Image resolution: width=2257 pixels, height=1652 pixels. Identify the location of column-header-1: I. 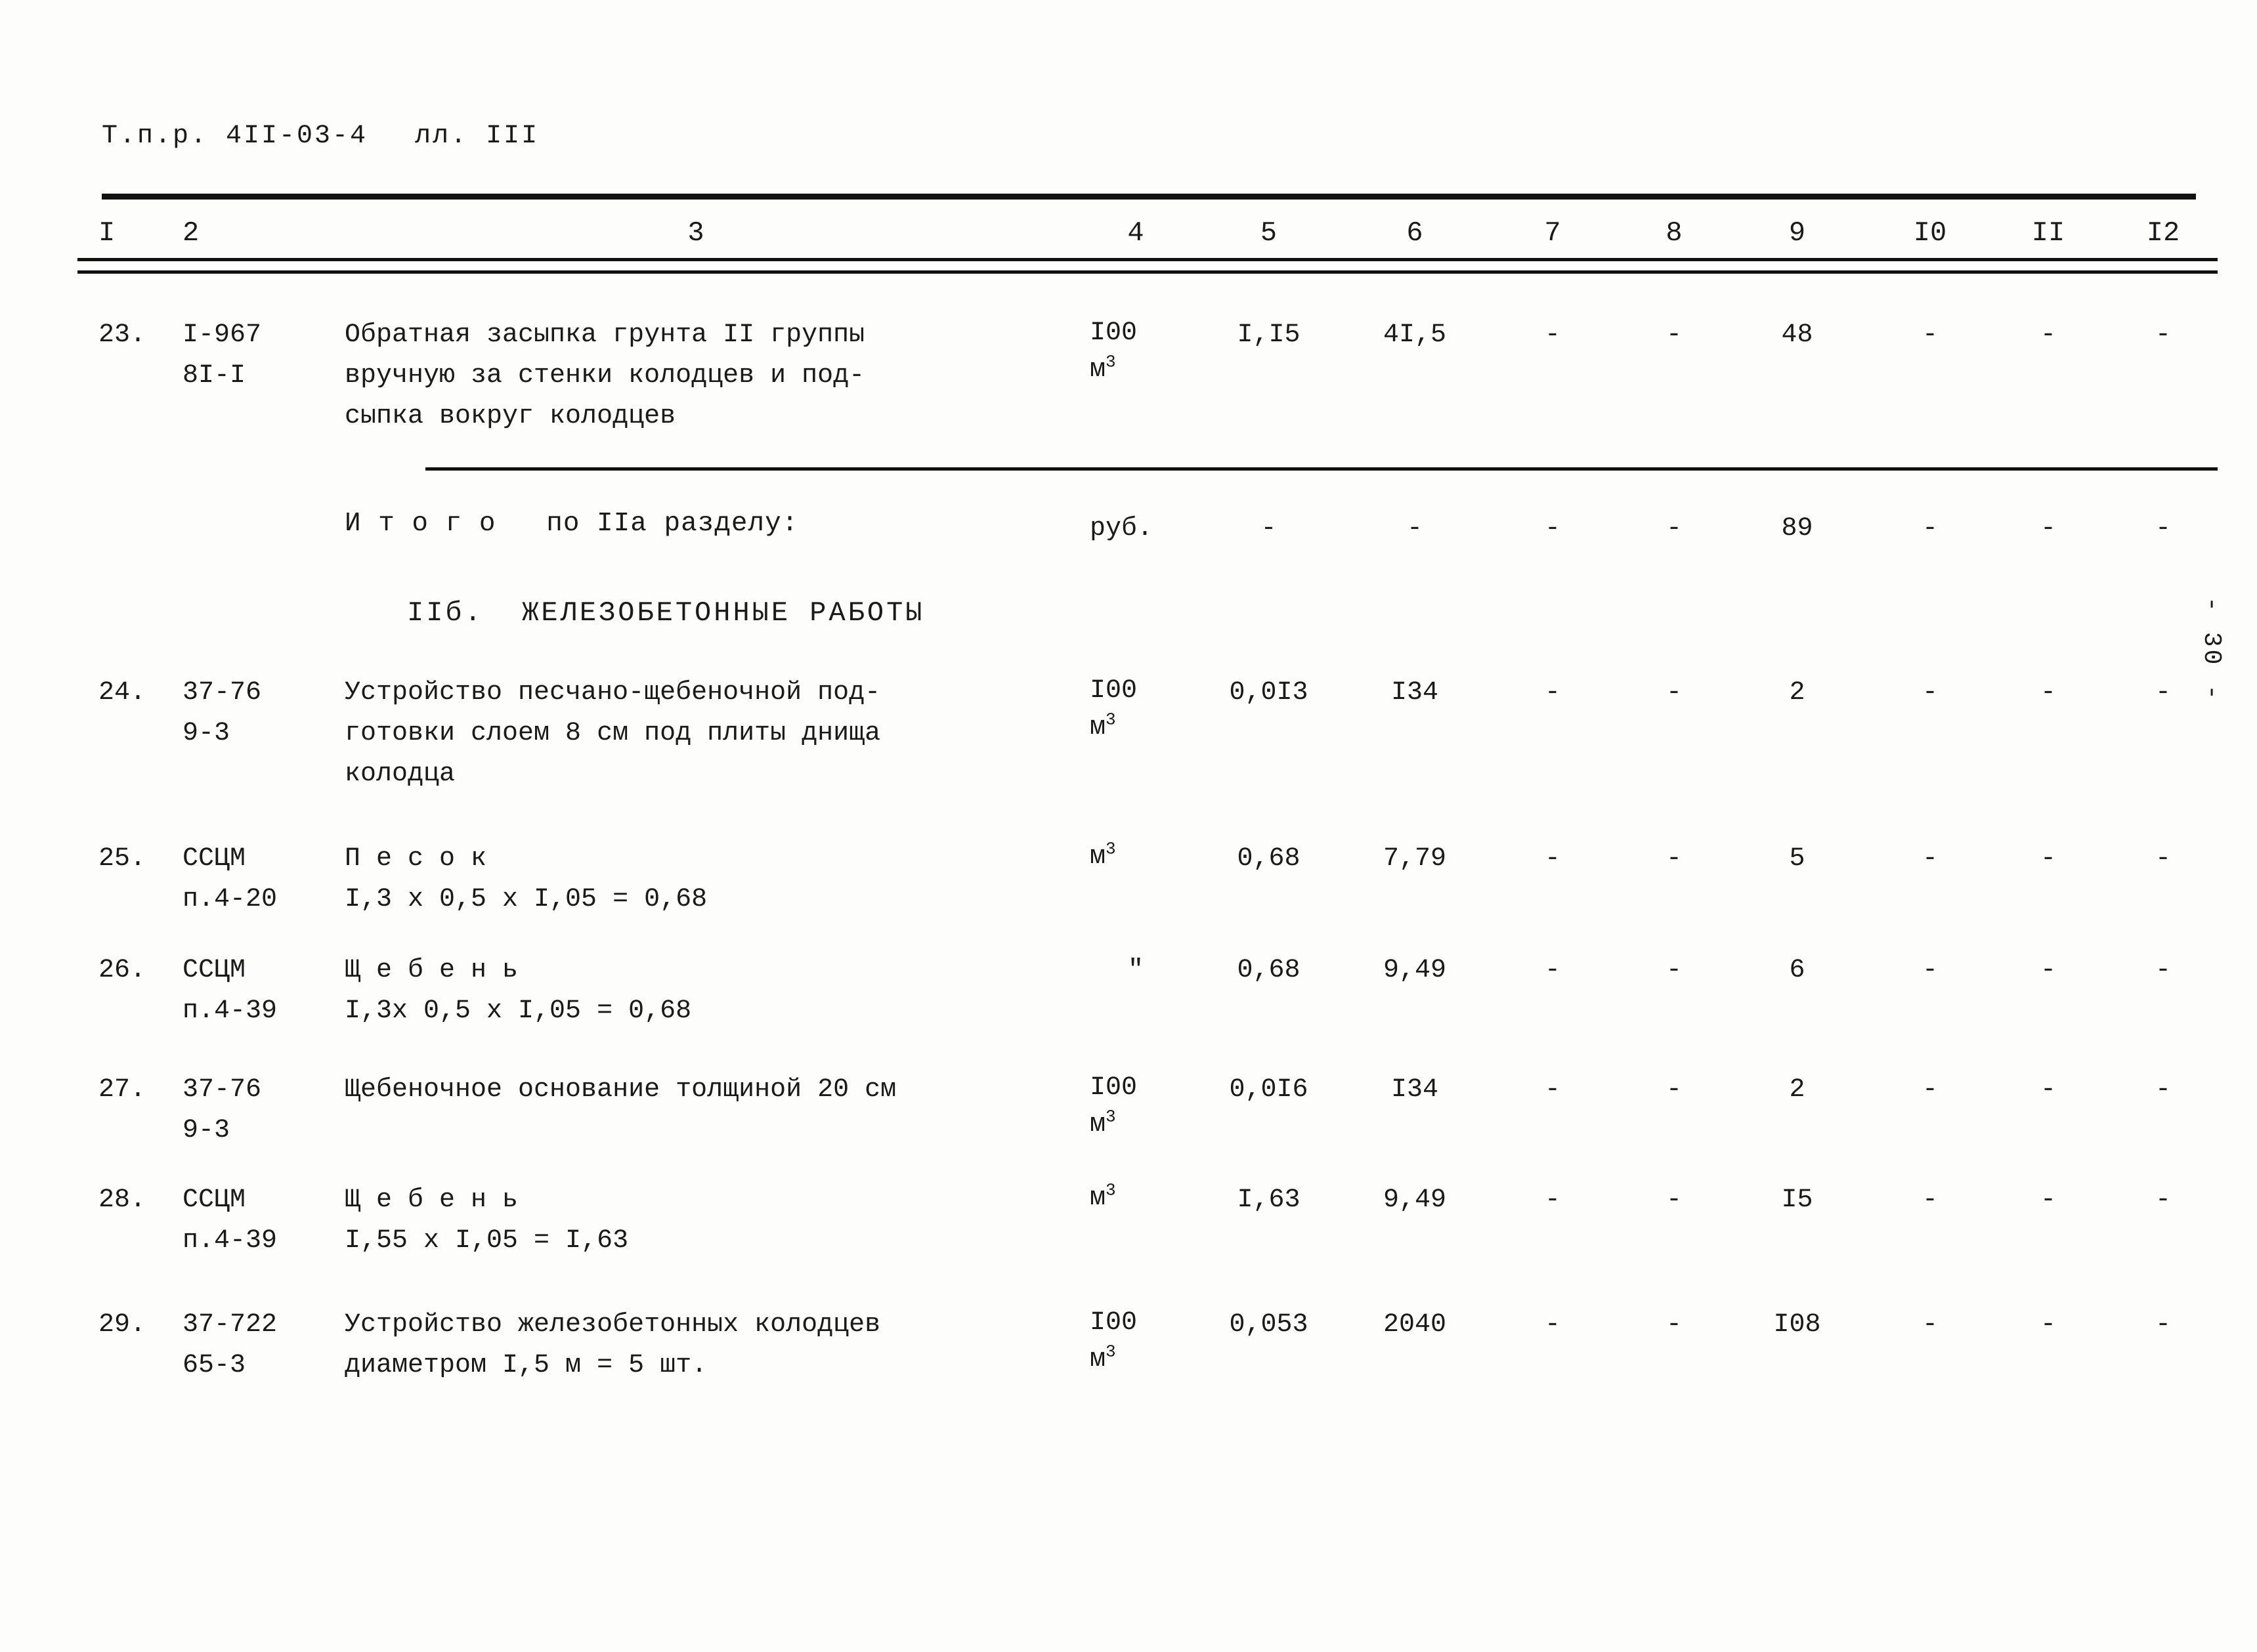
(107, 233).